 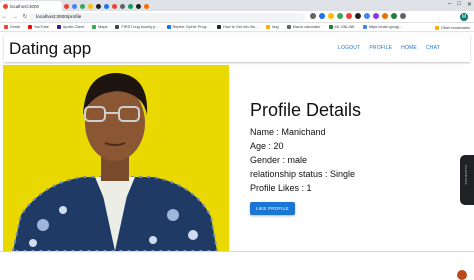 I want to click on active-tab: localhost:3000, so click(x=31, y=6).